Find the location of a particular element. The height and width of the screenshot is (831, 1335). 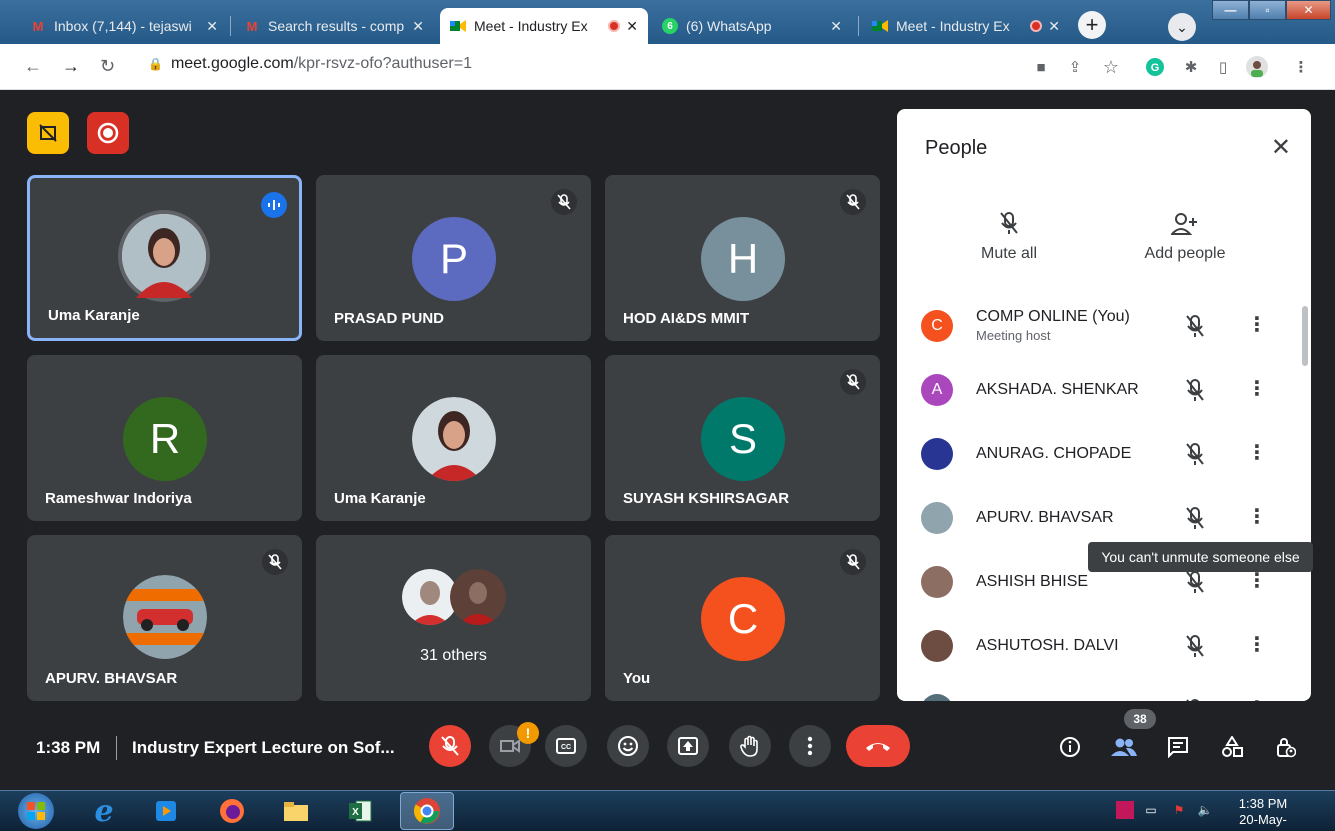

back-arrow-icon: ← is located at coordinates (33, 66).